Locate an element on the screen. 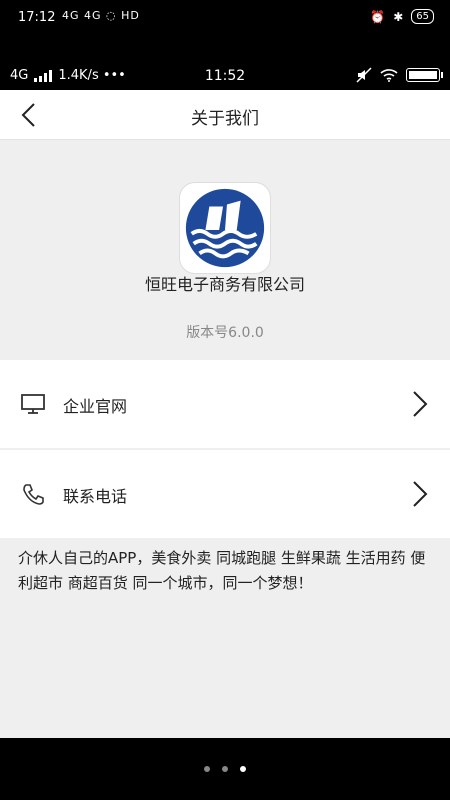 The height and width of the screenshot is (800, 450). outer-status-bar: 17:12 4G 4G ◌ HD ⏰ ✱ 65 is located at coordinates (225, 18).